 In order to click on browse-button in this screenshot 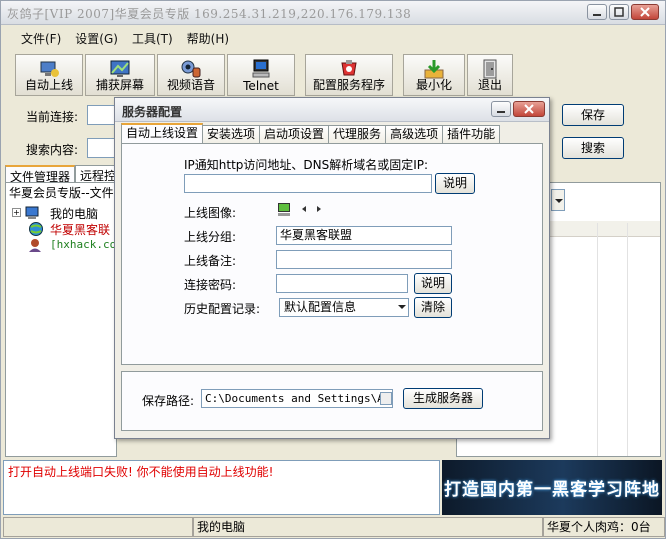, I will do `click(386, 398)`.